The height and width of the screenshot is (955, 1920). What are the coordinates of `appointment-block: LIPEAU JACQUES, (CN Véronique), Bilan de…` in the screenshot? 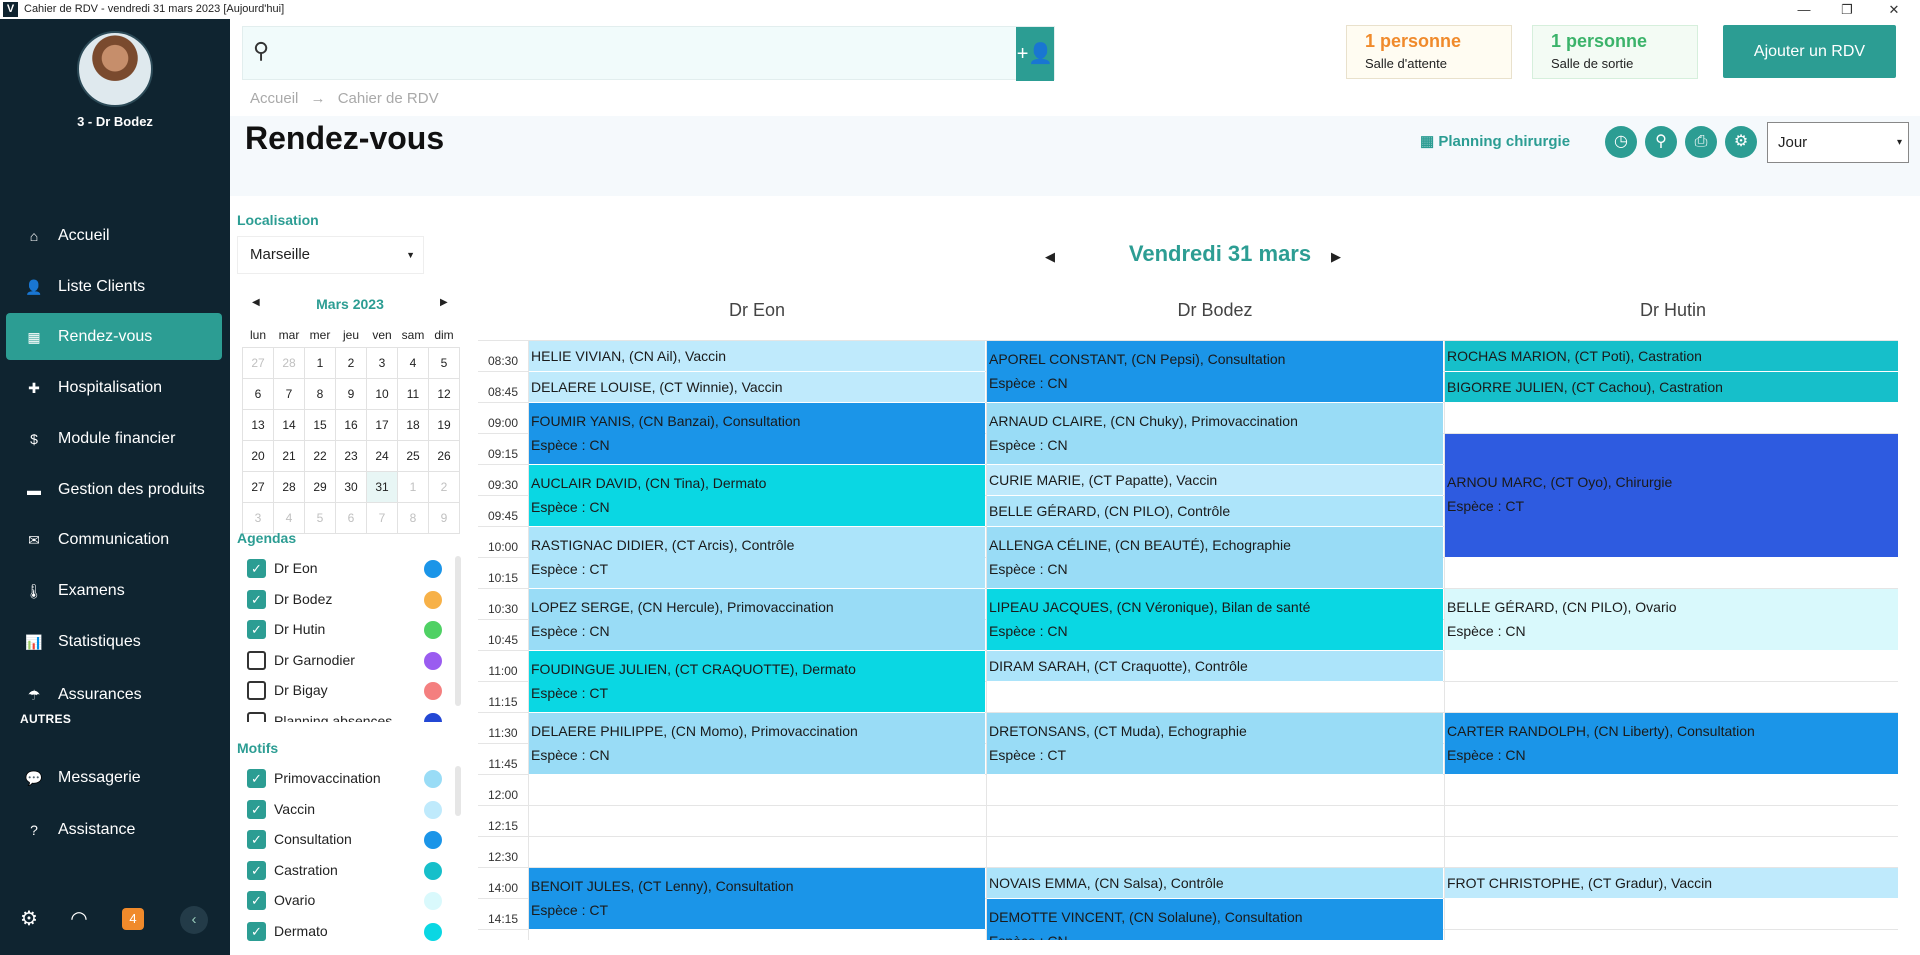 It's located at (1215, 620).